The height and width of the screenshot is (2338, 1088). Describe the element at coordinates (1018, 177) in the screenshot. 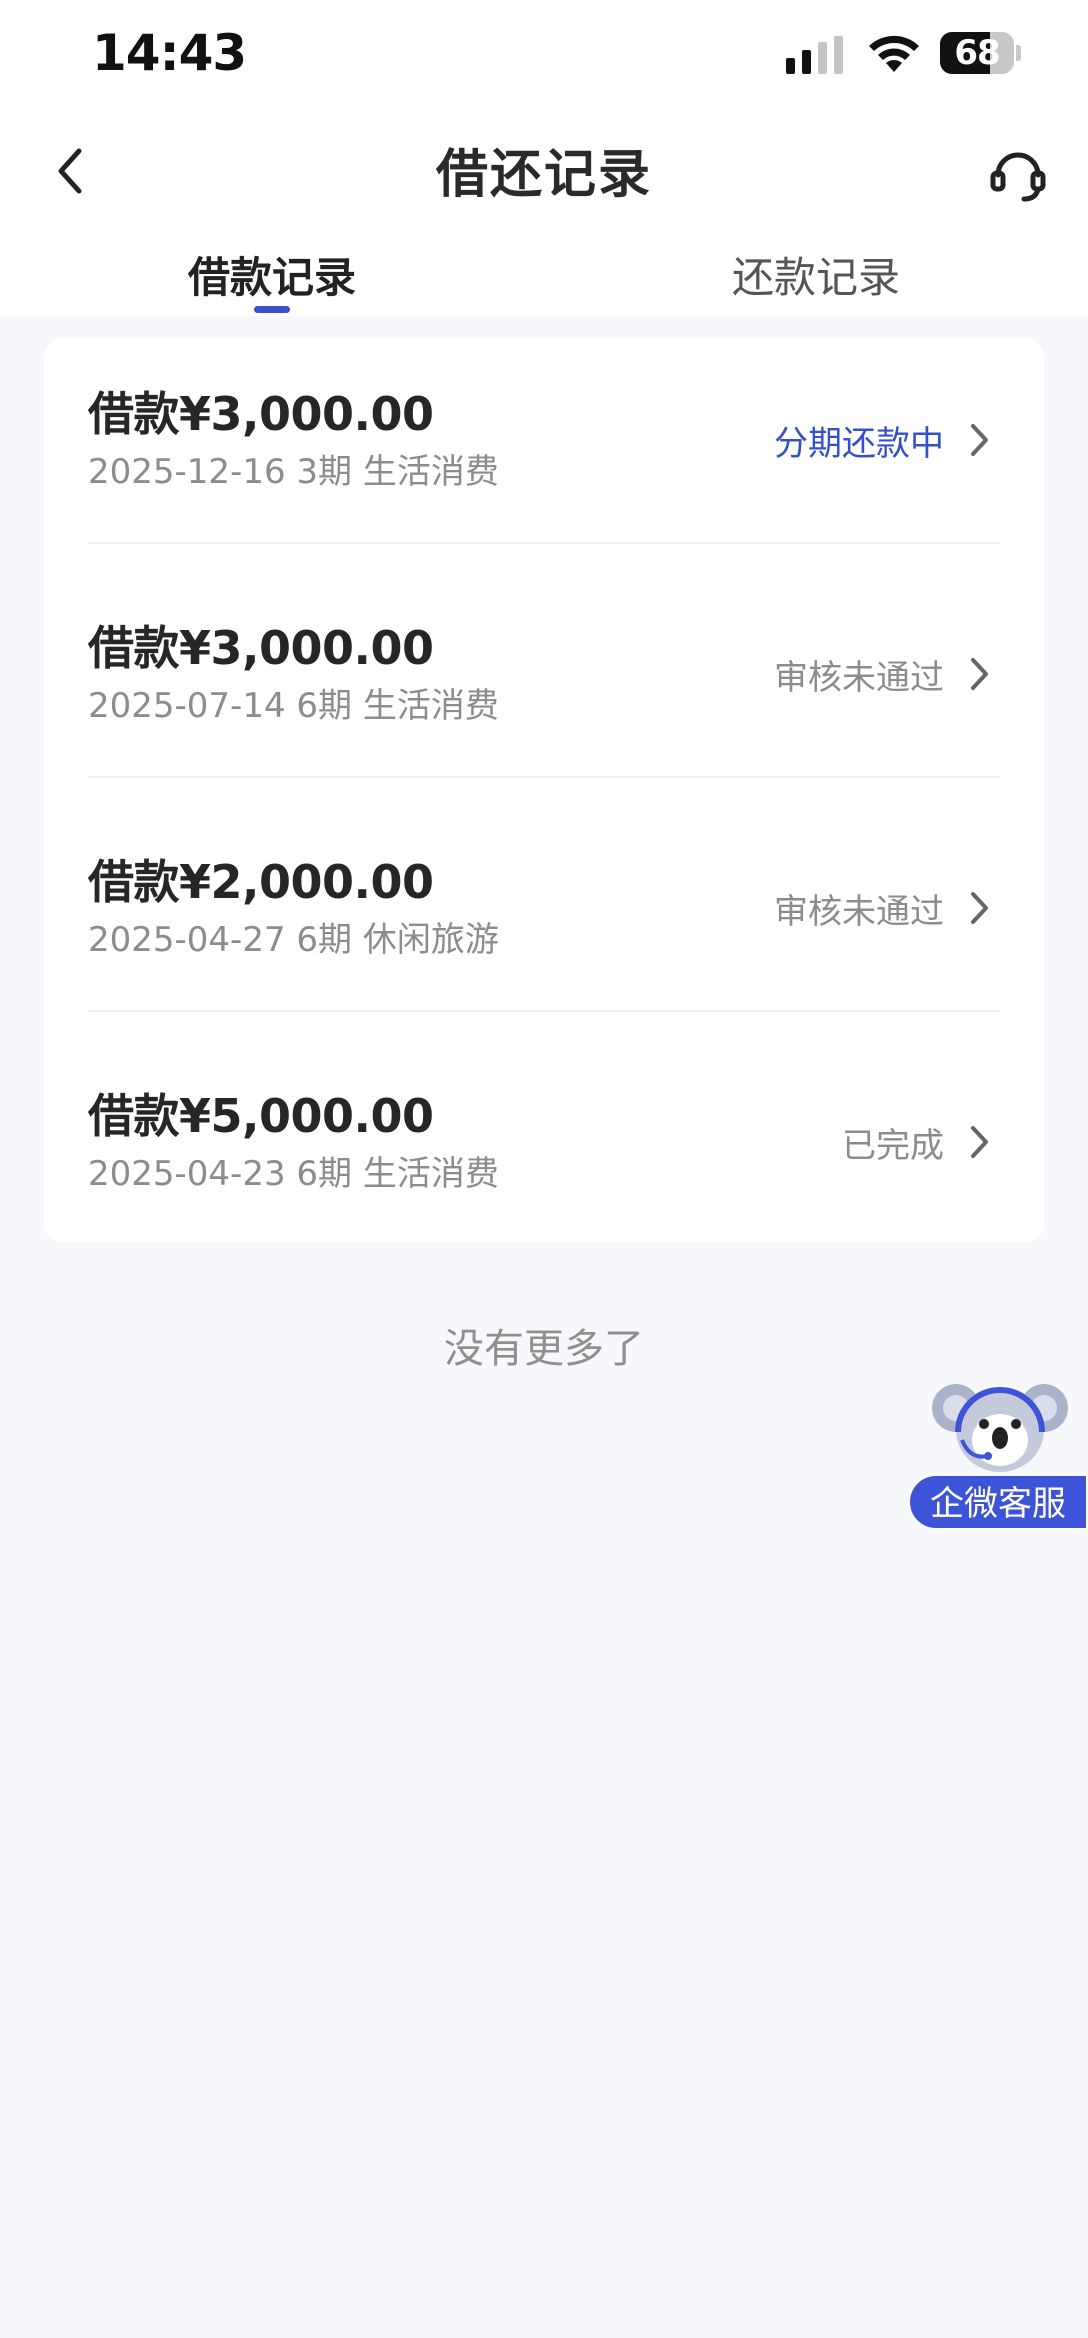

I see `headset-icon` at that location.